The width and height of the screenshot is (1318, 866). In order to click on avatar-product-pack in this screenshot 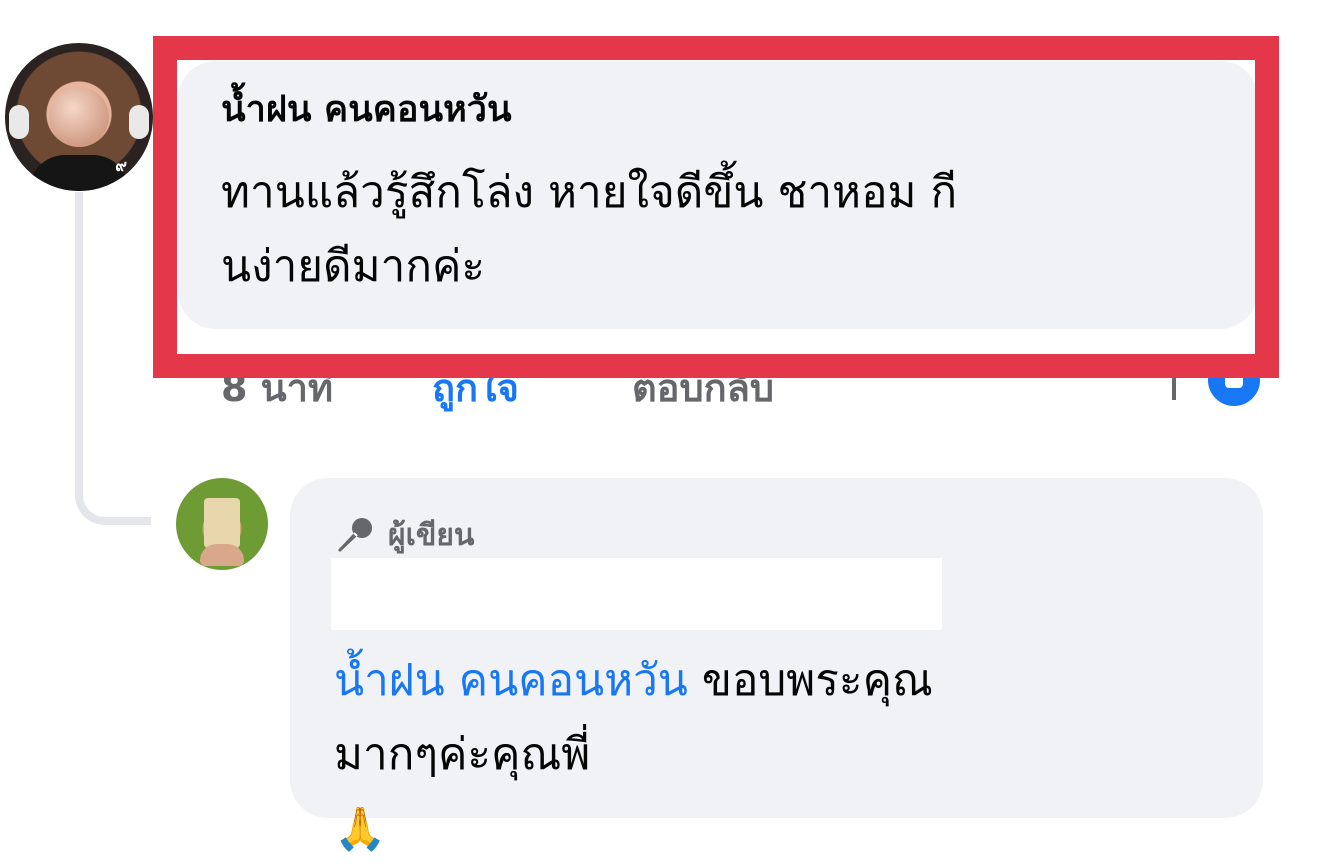, I will do `click(222, 523)`.